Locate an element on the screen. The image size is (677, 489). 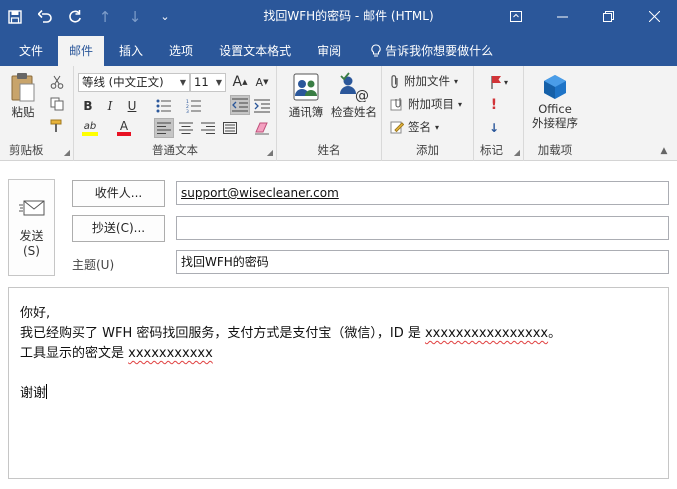
numbering-icon: 123 is located at coordinates (194, 106).